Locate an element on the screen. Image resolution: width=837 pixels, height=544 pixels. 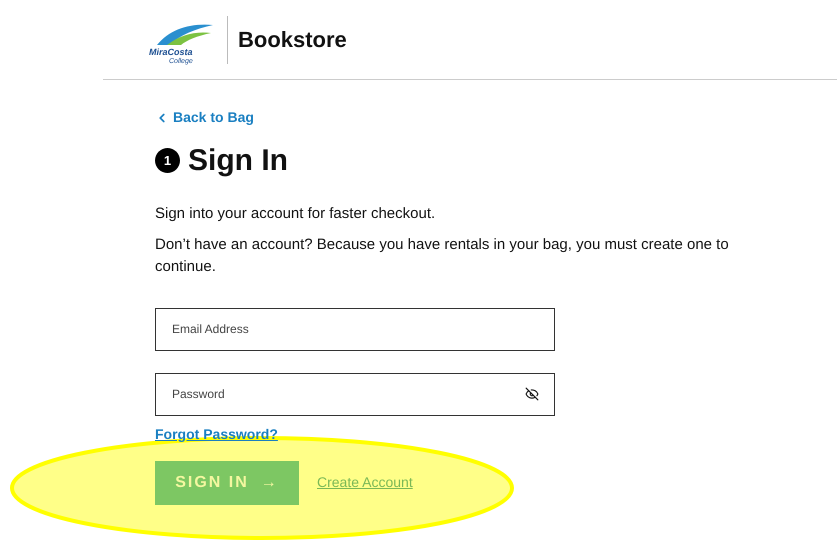
page-heading: Sign In is located at coordinates (238, 161).